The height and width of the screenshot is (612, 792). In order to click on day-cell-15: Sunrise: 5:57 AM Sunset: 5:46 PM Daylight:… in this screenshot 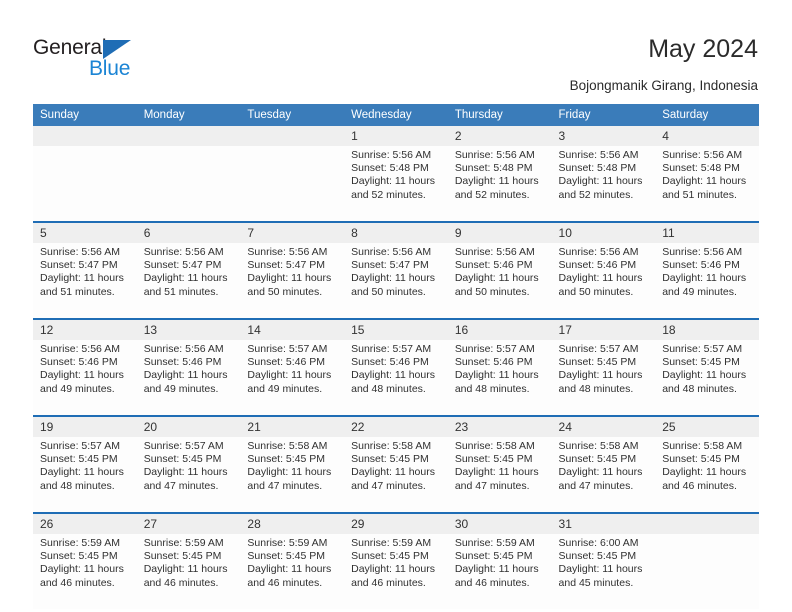, I will do `click(396, 377)`.